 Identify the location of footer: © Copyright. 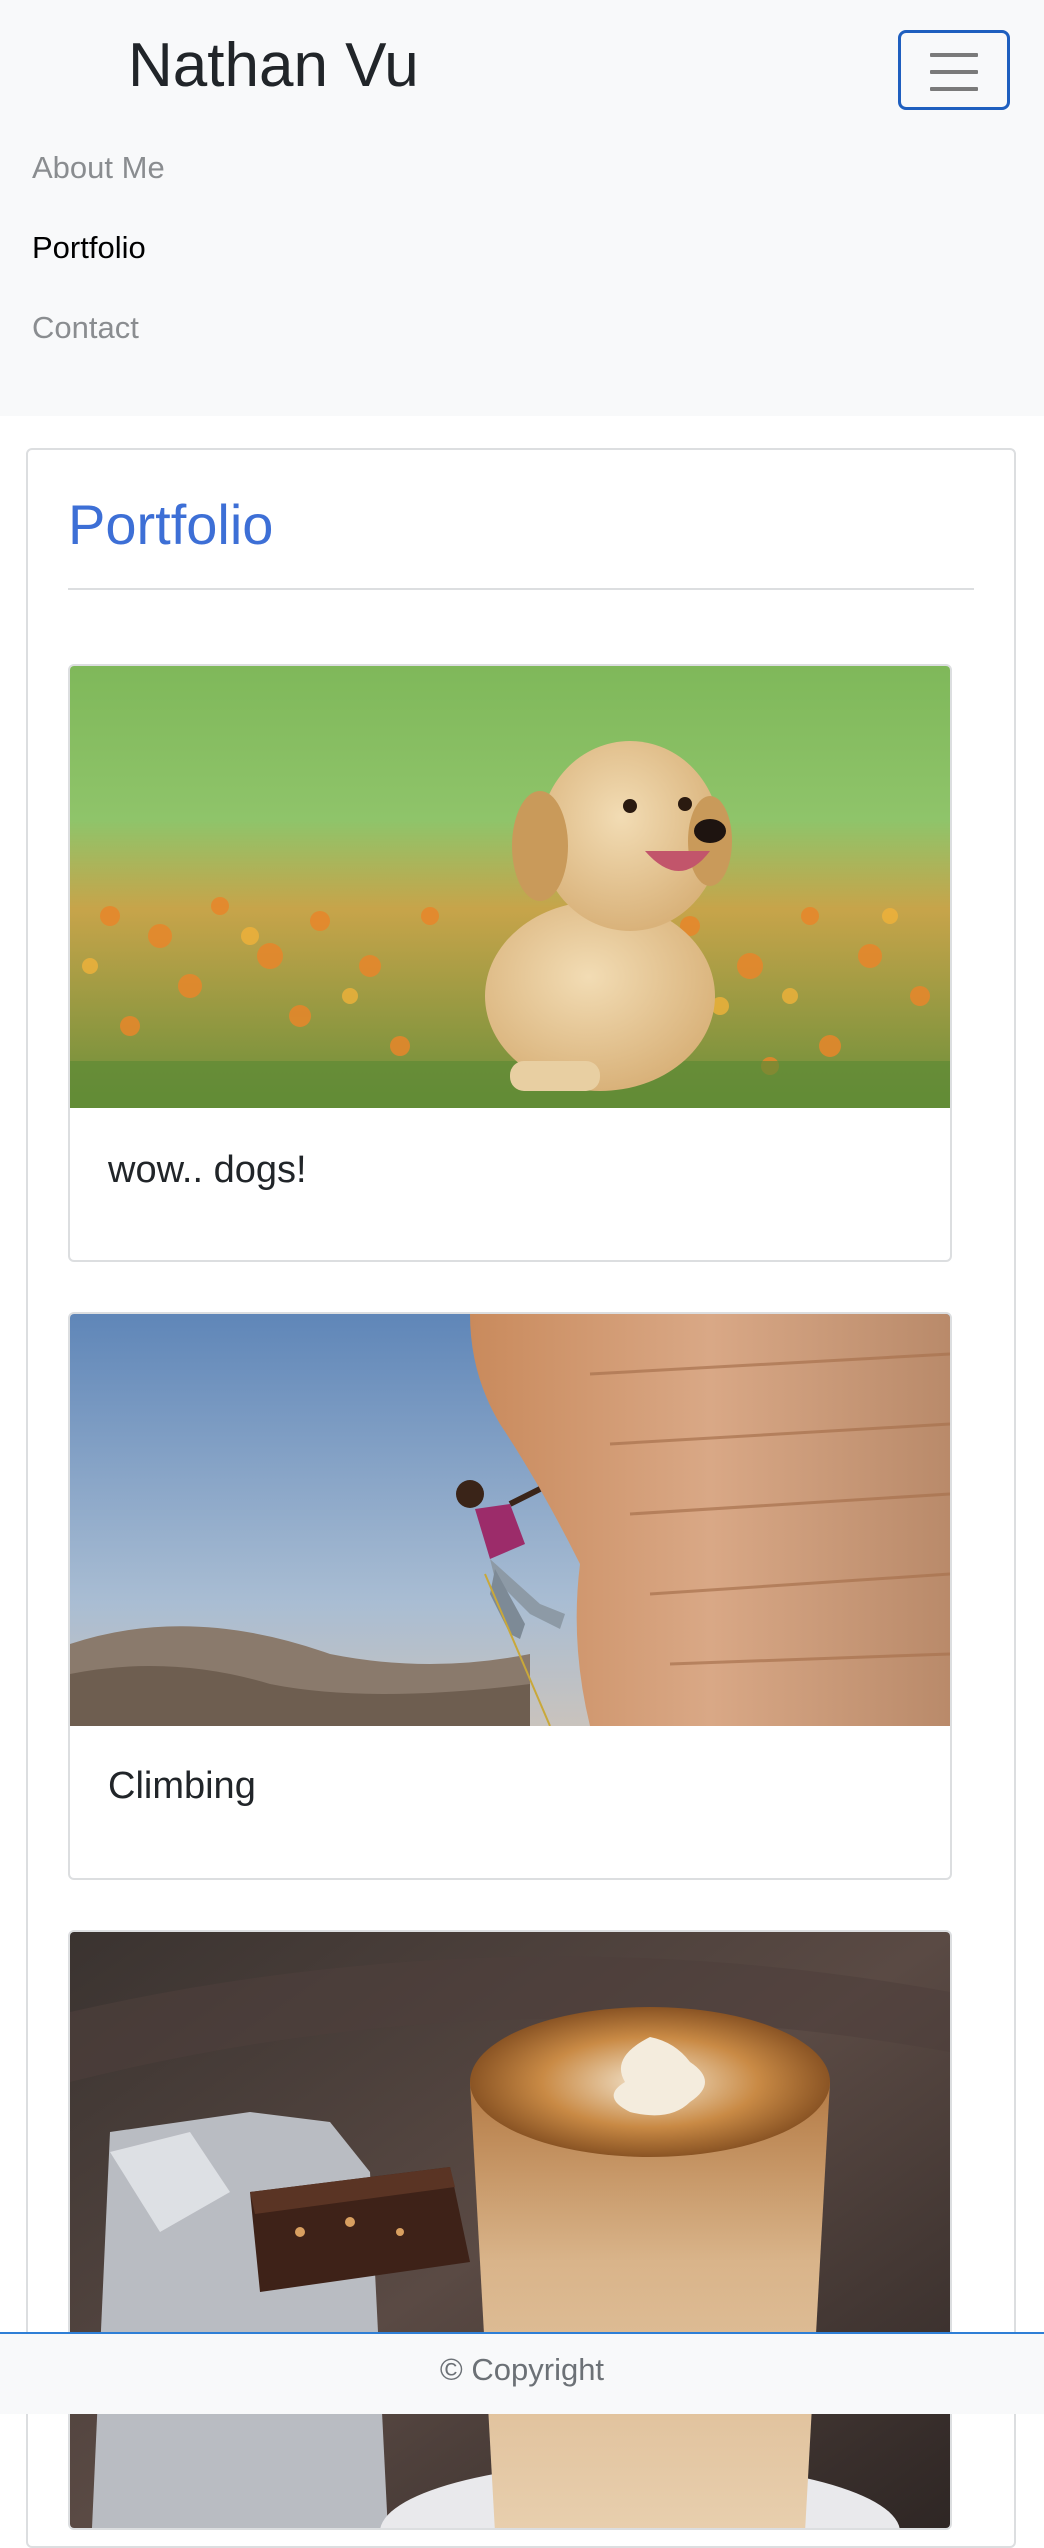
(522, 2373).